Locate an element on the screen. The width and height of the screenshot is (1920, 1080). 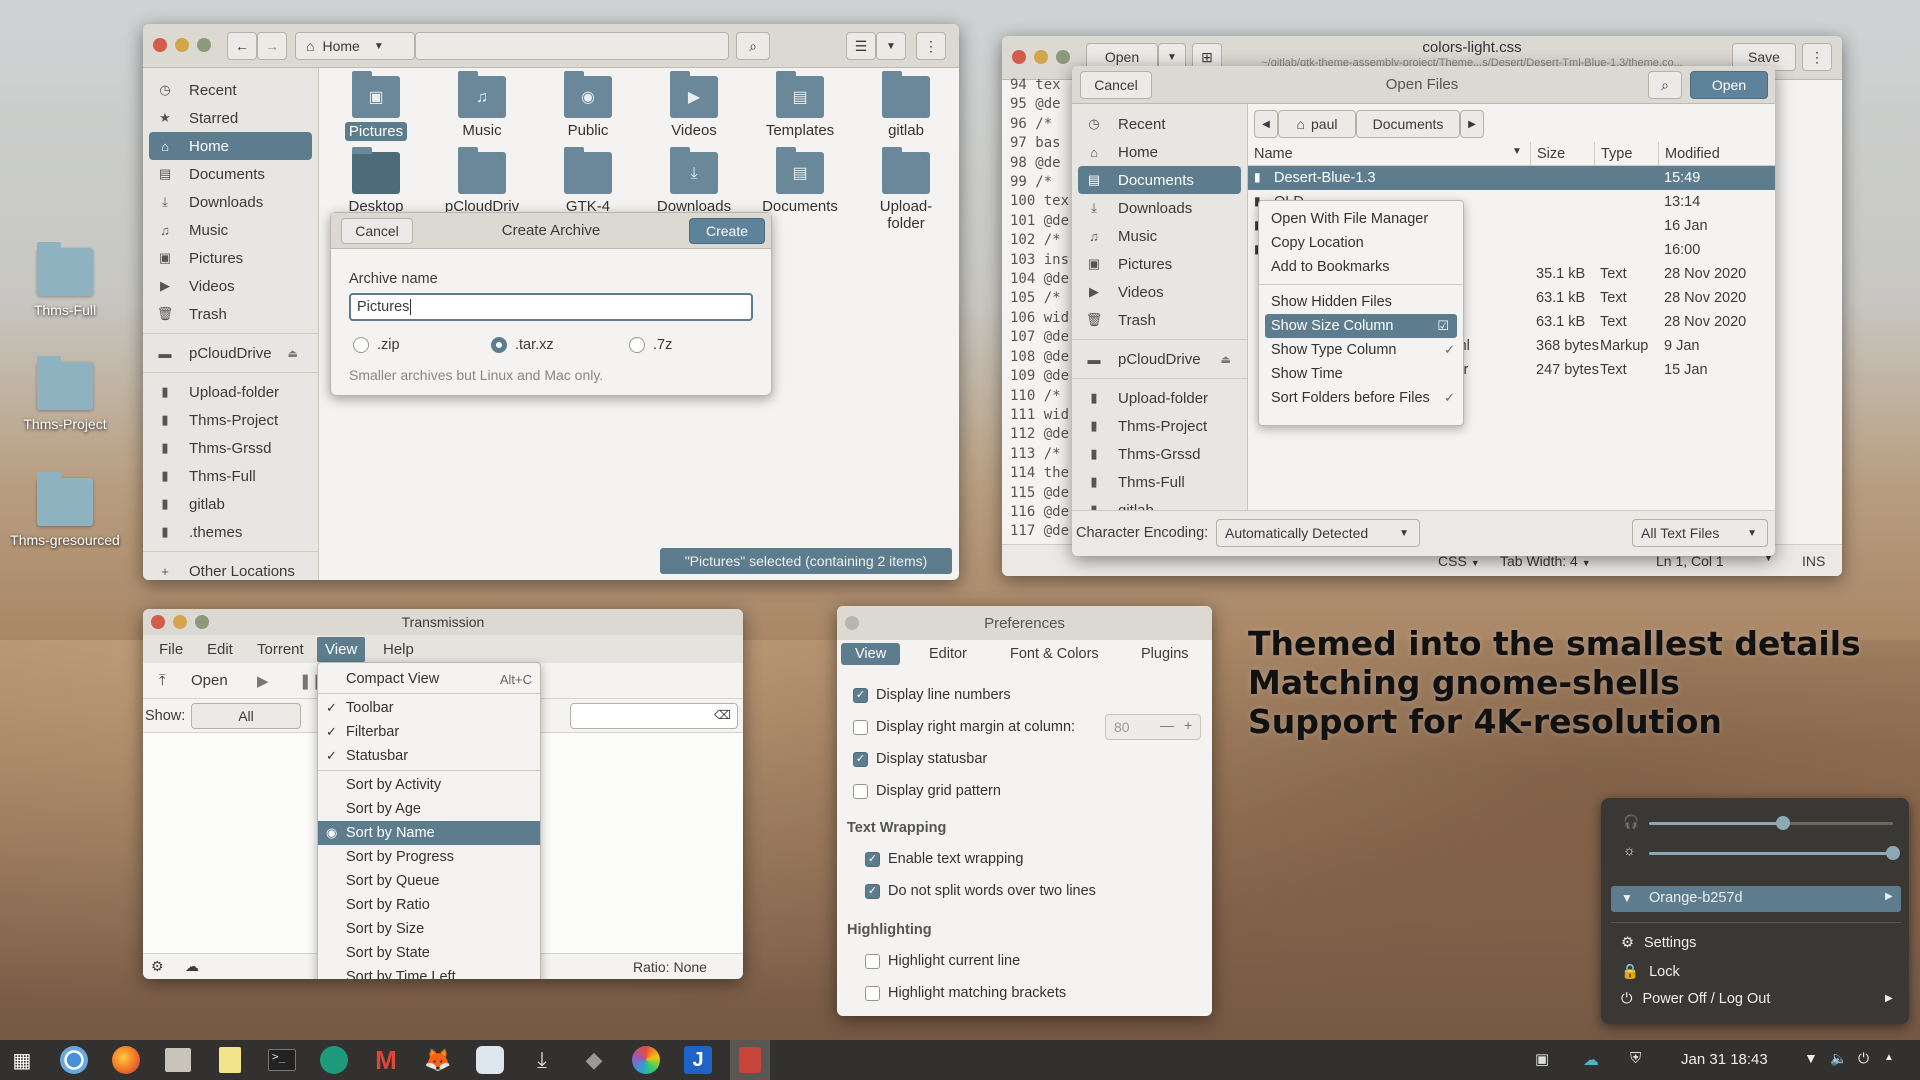
file-item: ▣ Pictures is located at coordinates (376, 106).